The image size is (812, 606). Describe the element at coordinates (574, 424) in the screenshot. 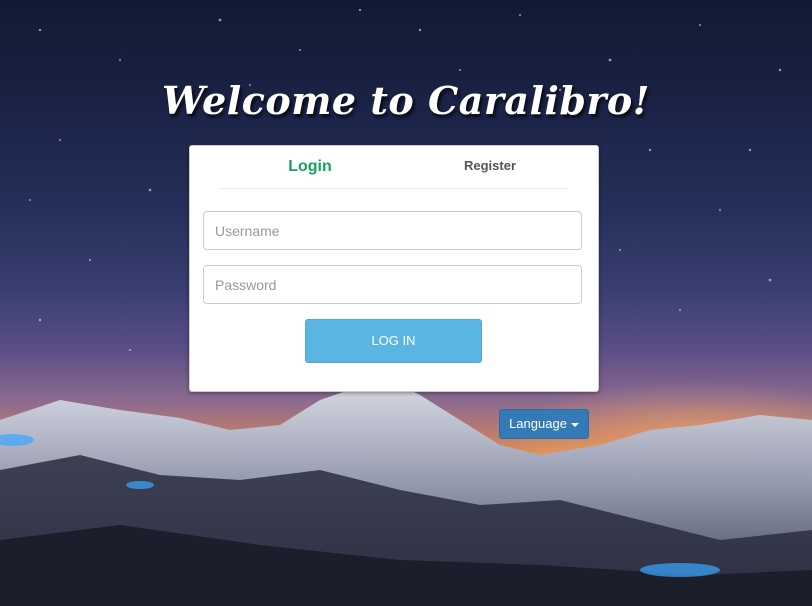

I see `caret-down-icon` at that location.